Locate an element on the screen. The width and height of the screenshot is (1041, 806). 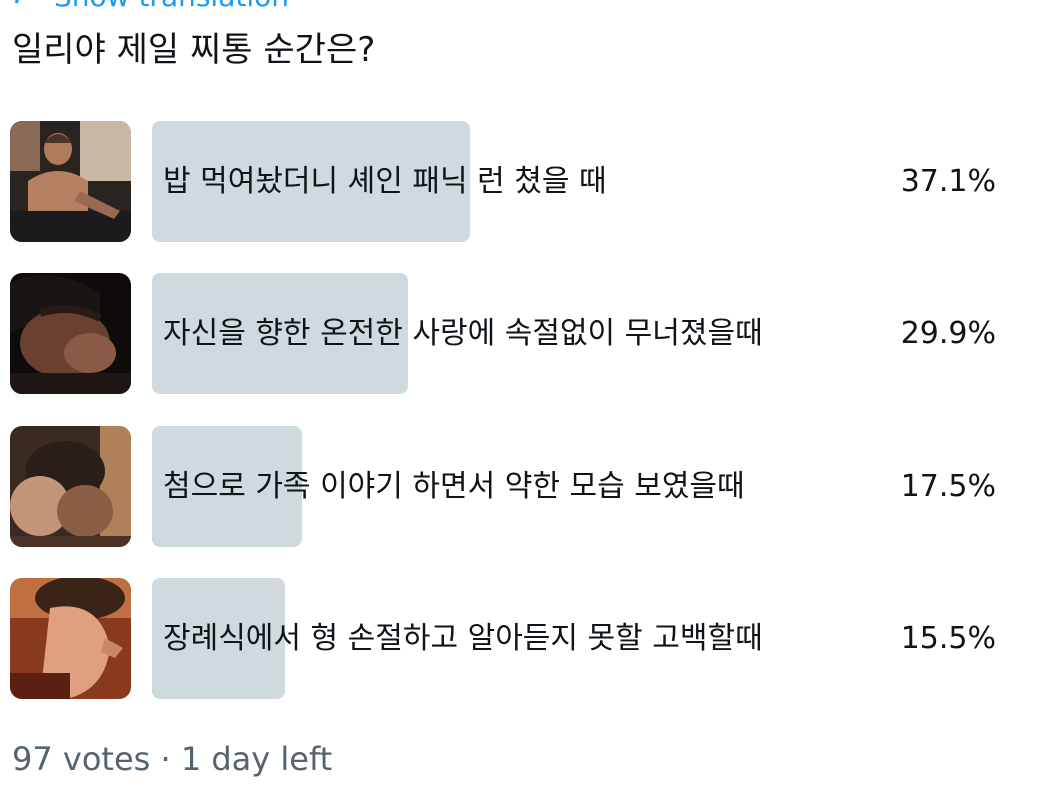
option-label: 자신을 향한 온전한 사랑에 속절없이 무너졌을때 is located at coordinates (463, 333).